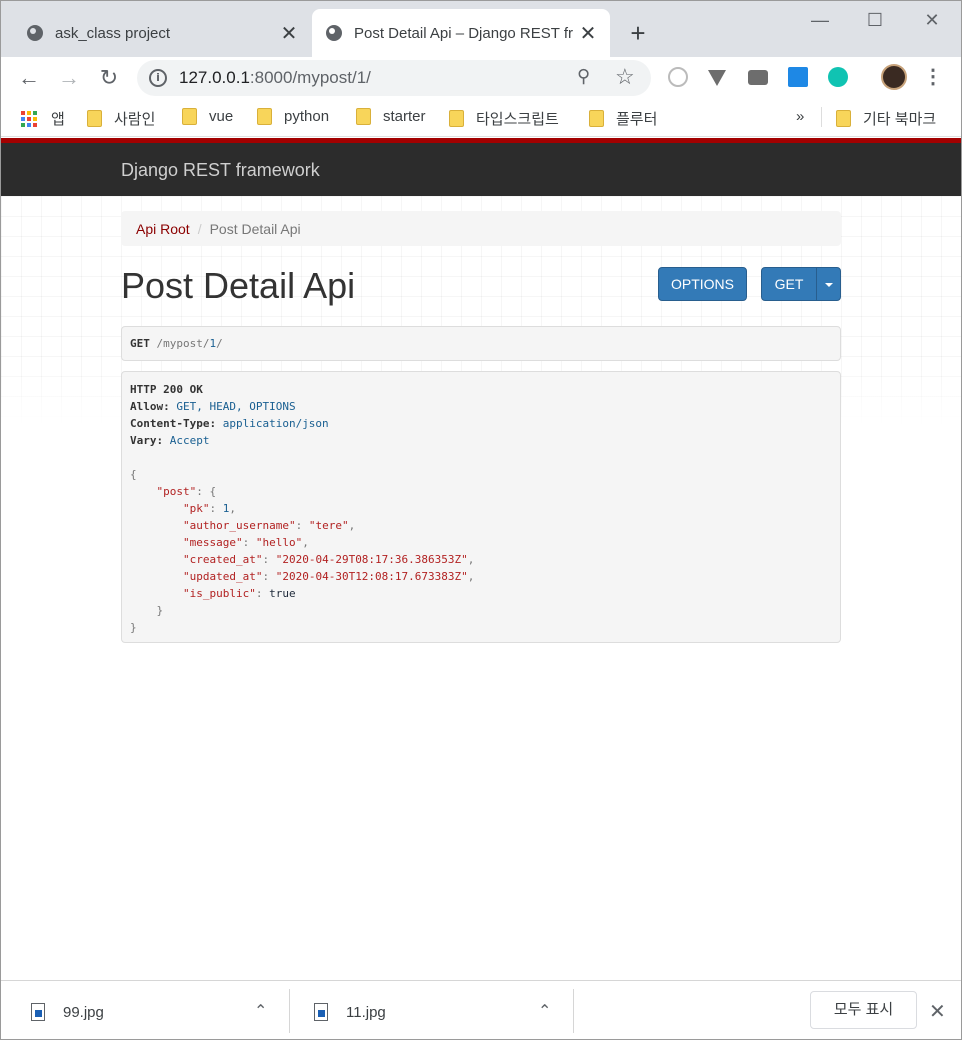 The width and height of the screenshot is (962, 1040). I want to click on json-brace: }, so click(133, 627).